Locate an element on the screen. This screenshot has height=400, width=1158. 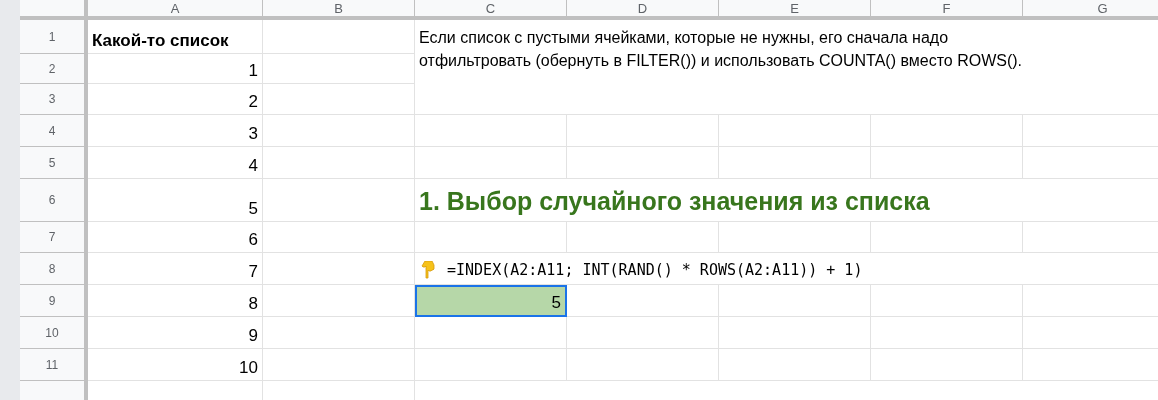
column-header: C is located at coordinates (491, 10).